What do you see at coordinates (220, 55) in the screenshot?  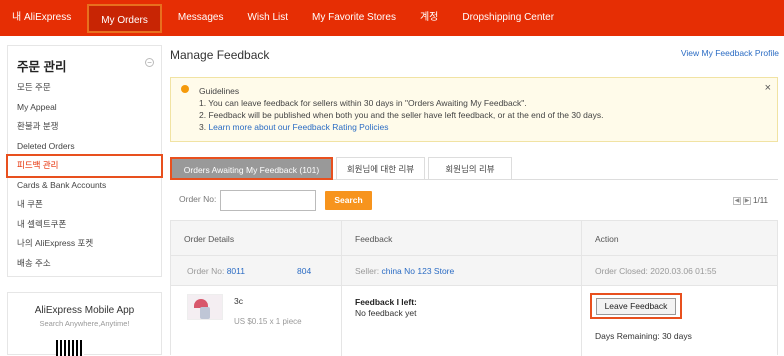 I see `page-title: Manage Feedback` at bounding box center [220, 55].